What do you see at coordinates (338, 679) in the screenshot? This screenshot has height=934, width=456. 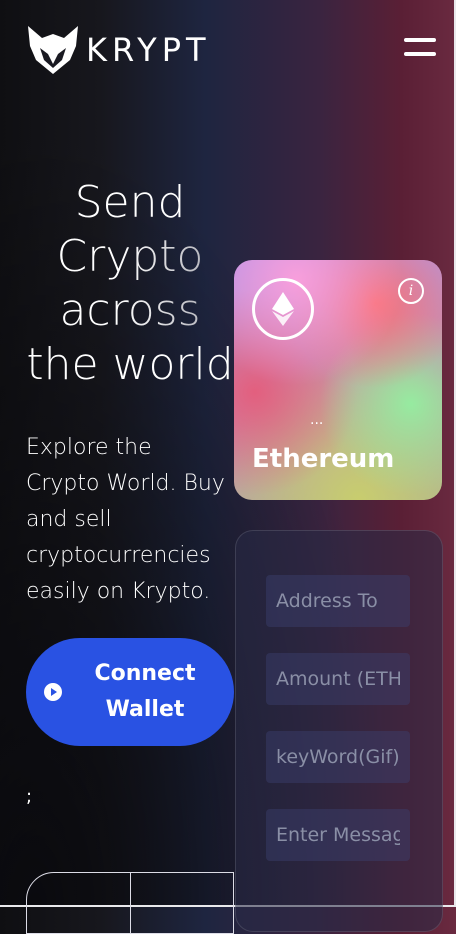 I see `amount-input` at bounding box center [338, 679].